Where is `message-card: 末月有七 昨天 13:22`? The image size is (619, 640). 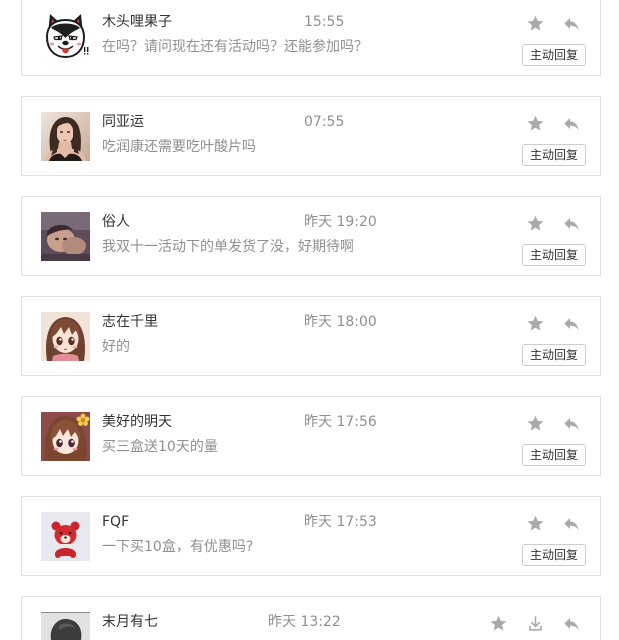
message-card: 末月有七 昨天 13:22 is located at coordinates (311, 618).